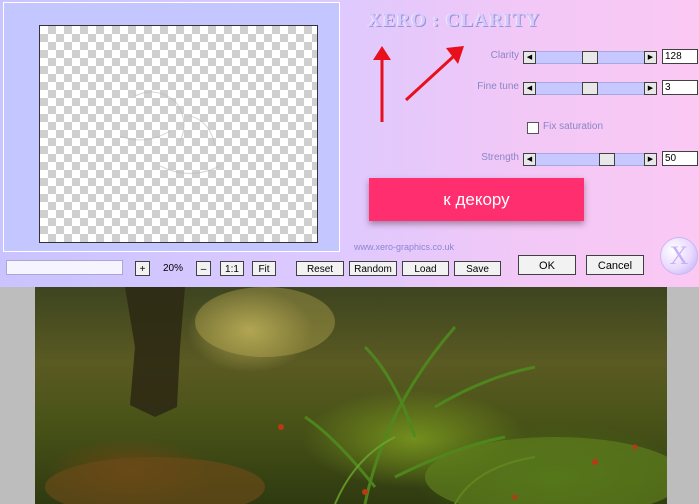  What do you see at coordinates (504, 55) in the screenshot?
I see `clarity-label: Clarity` at bounding box center [504, 55].